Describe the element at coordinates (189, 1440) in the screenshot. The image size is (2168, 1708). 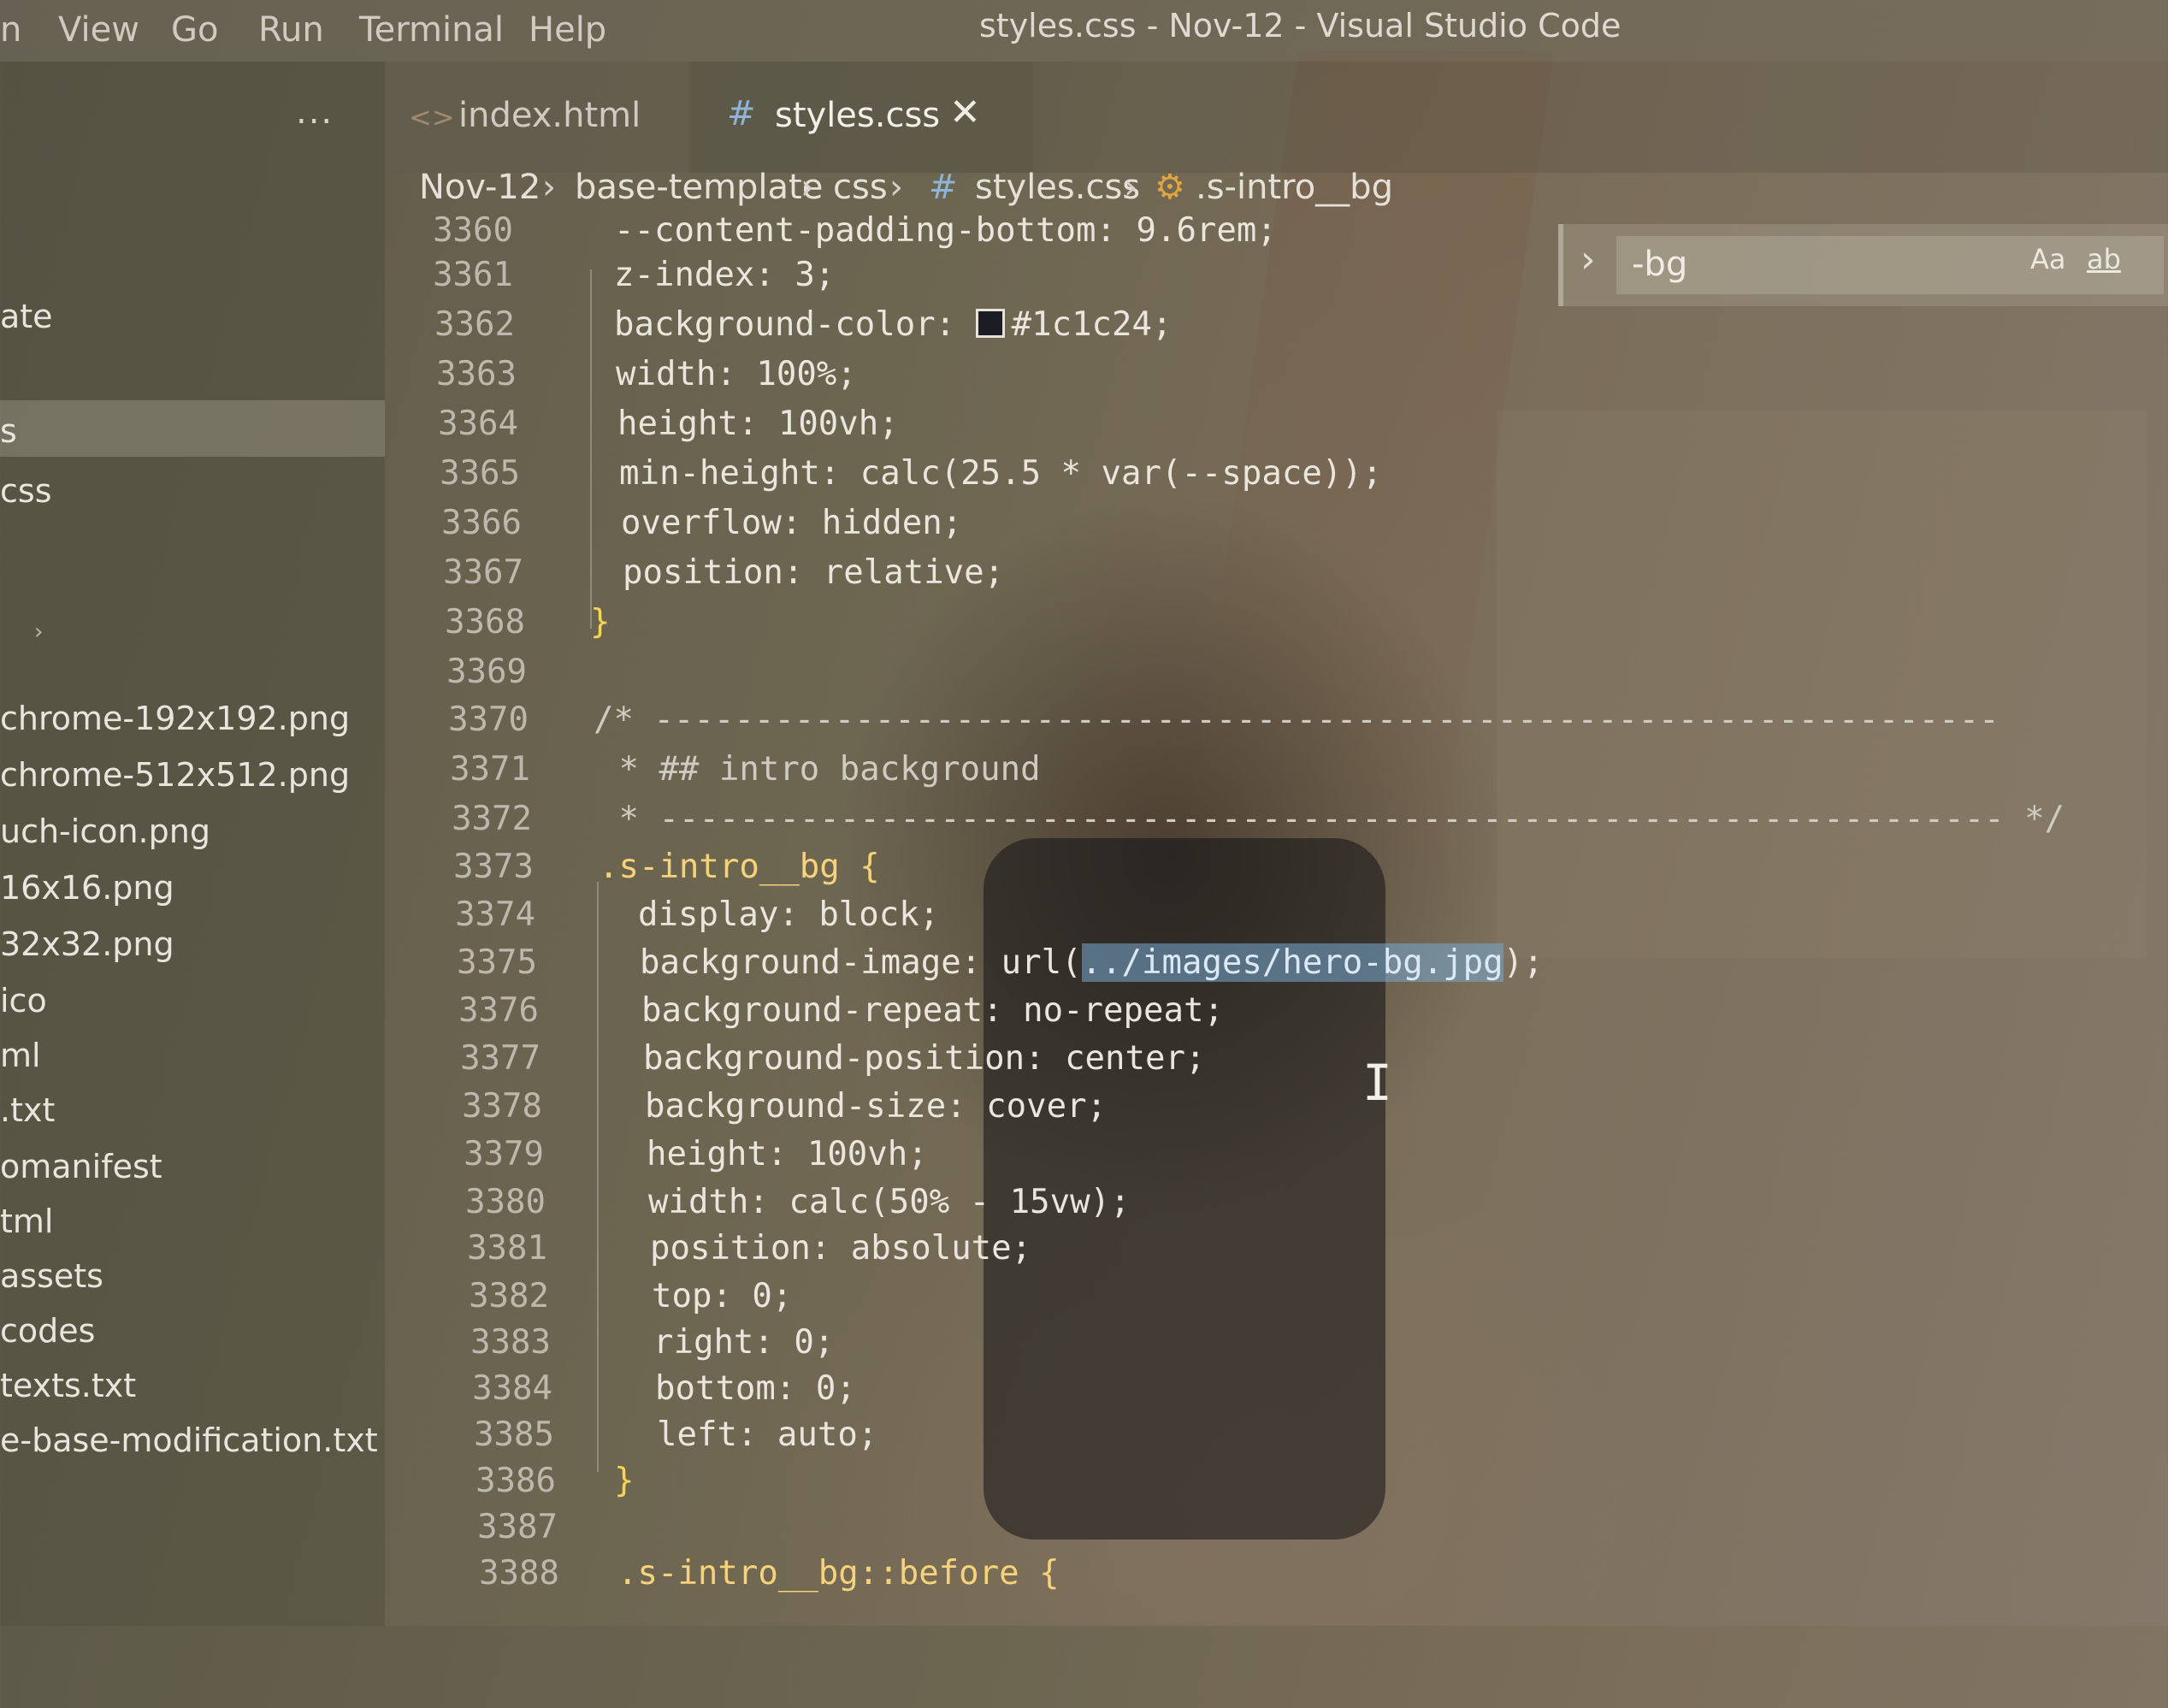
I see `explorer-item: e-base-modification.txt` at that location.